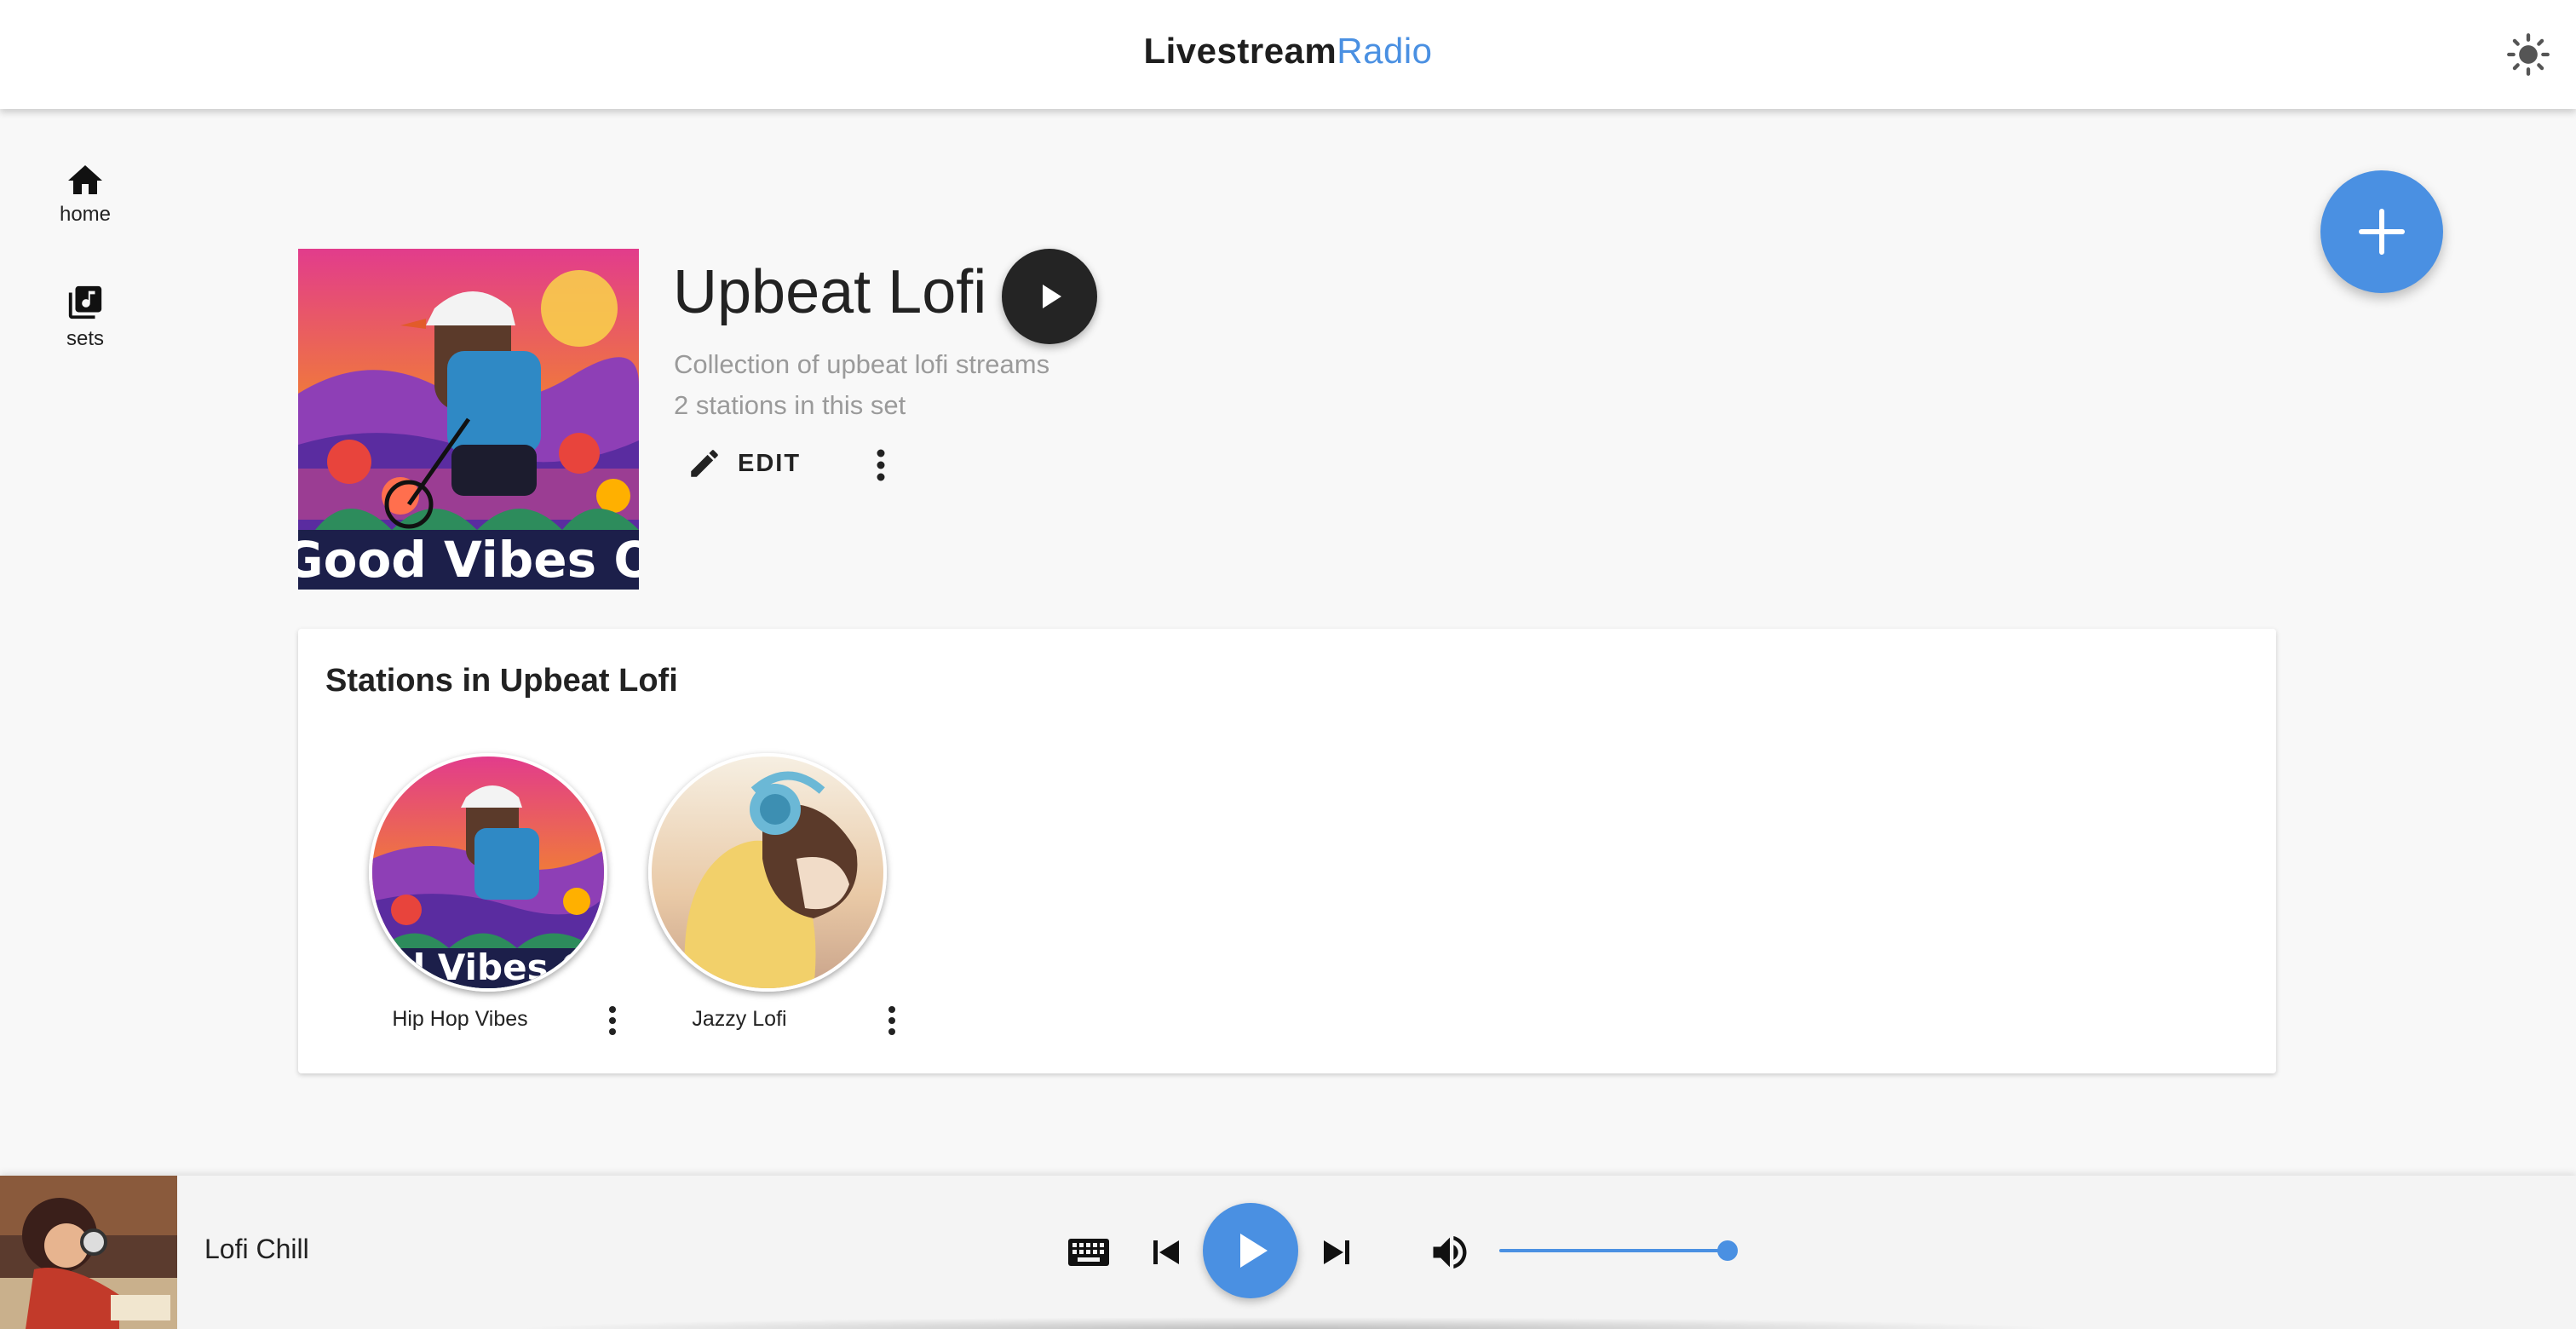  I want to click on player-bar: Lofi Chill, so click(1288, 1252).